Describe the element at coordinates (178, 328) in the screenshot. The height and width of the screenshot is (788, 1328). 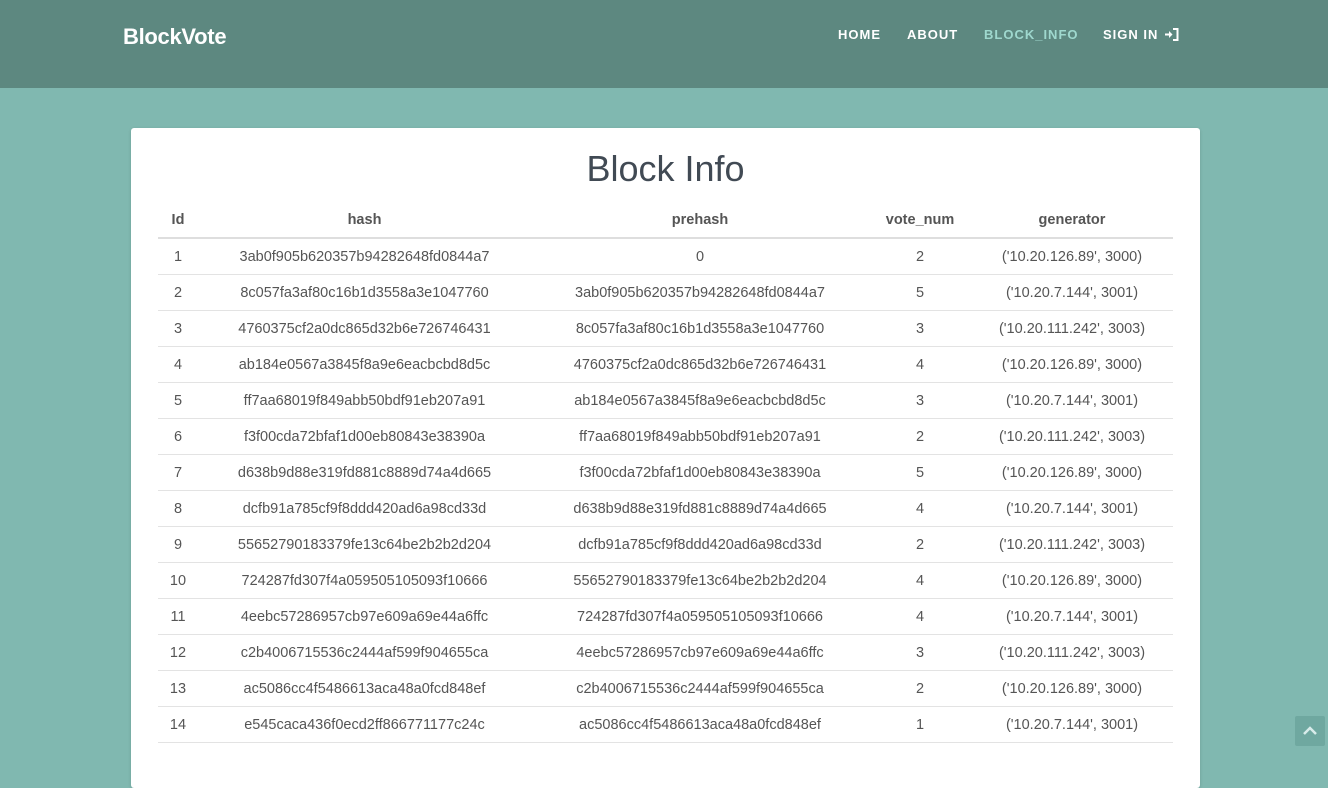
I see `cell-id: 3` at that location.